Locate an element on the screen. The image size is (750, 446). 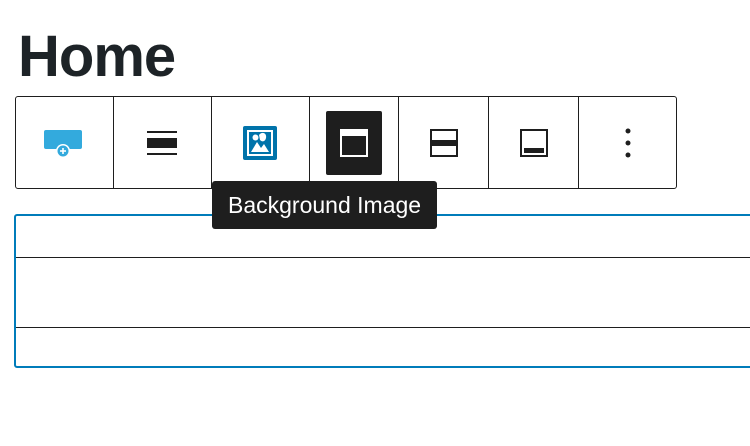
content-position-center-button is located at coordinates (444, 142).